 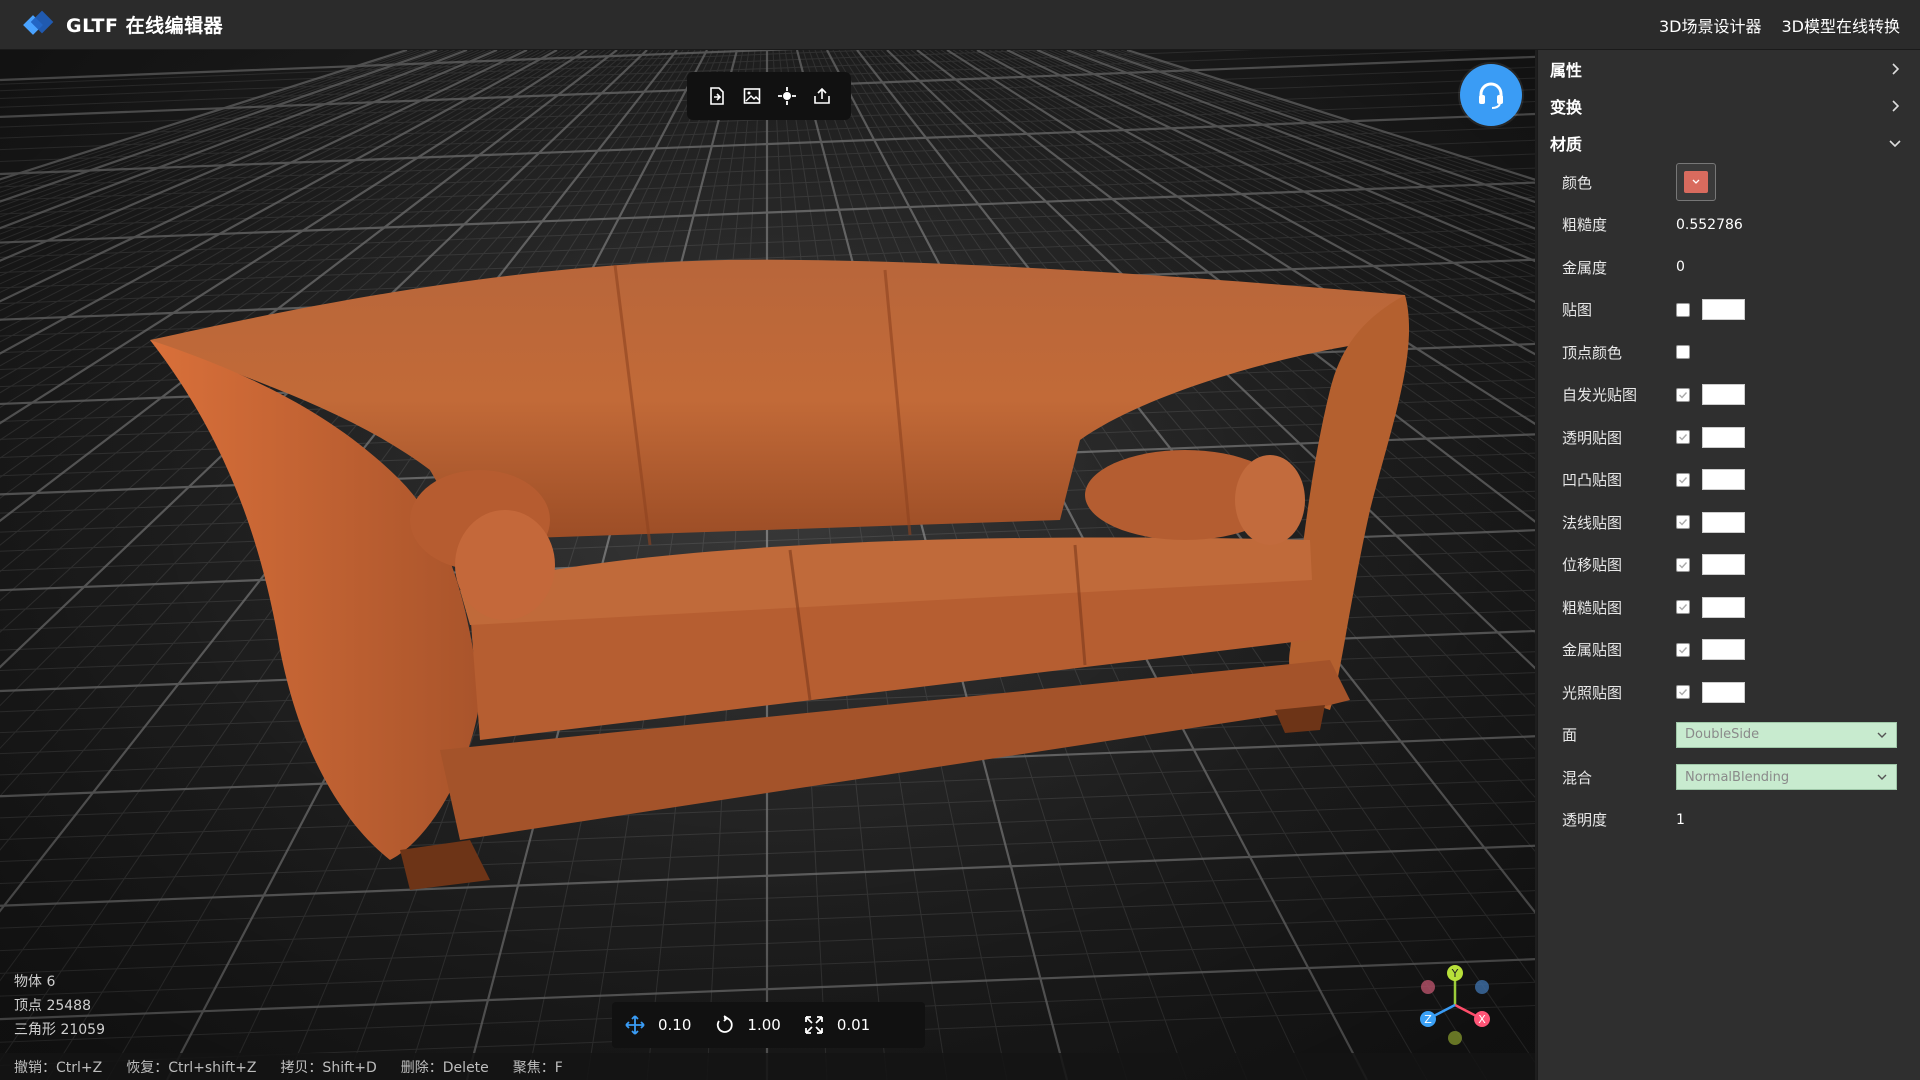 I want to click on normal-map-checkbox, so click(x=1683, y=522).